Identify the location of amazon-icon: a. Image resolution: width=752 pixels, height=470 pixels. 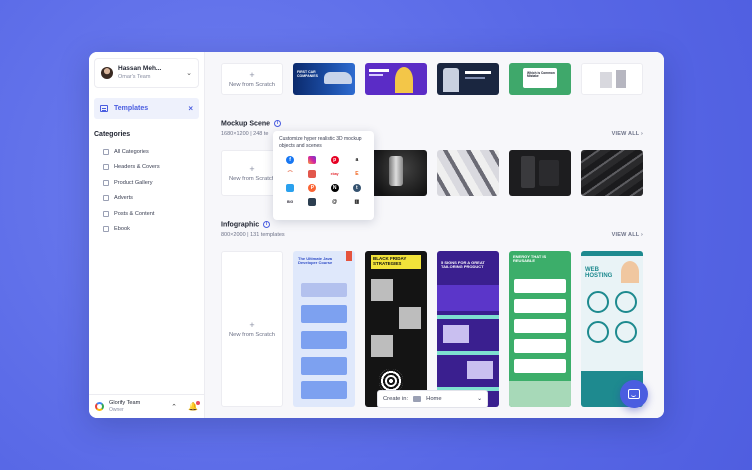
(356, 160).